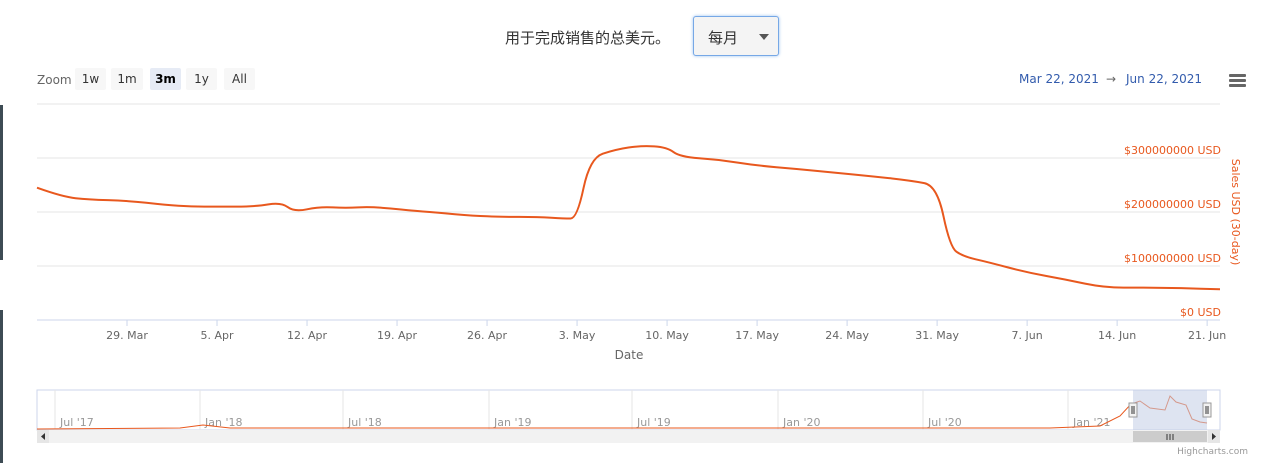 The height and width of the screenshot is (463, 1283). I want to click on y-tick-label: $200000000 USD, so click(1172, 204).